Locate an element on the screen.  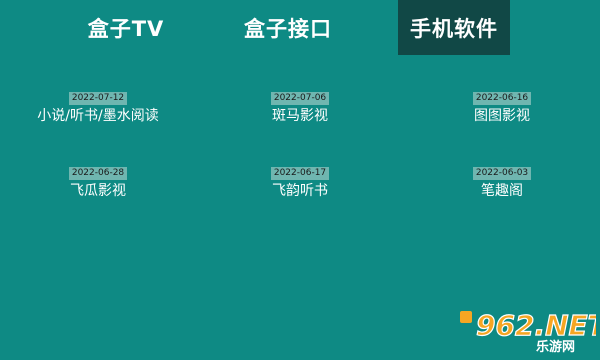
list-item: 2022-06-03 笔趣阁 is located at coordinates (502, 183).